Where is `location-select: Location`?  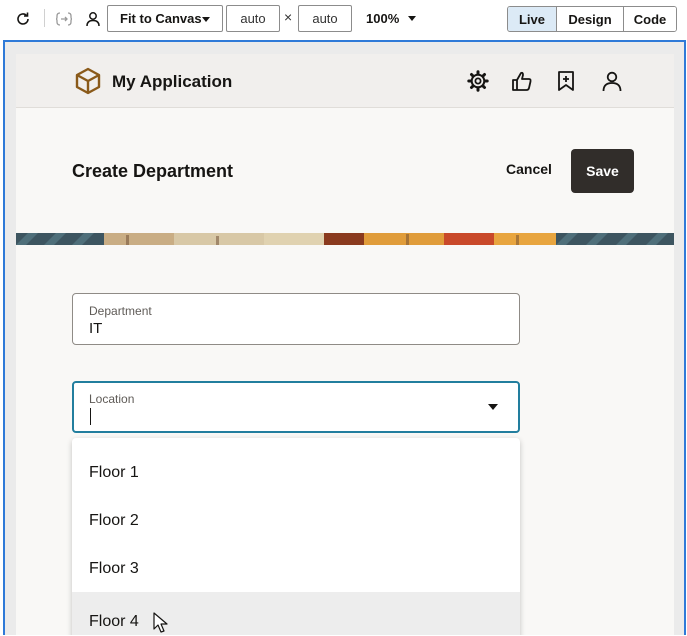
location-select: Location is located at coordinates (296, 407).